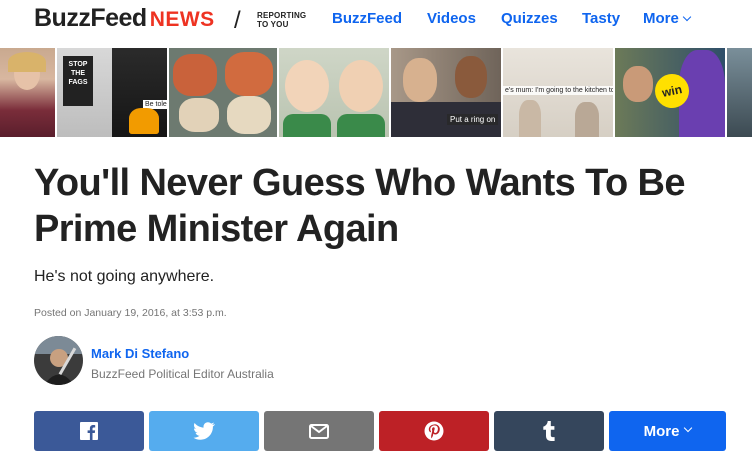 Image resolution: width=752 pixels, height=465 pixels. What do you see at coordinates (282, 15) in the screenshot?
I see `tagline-line-1: REPORTING` at bounding box center [282, 15].